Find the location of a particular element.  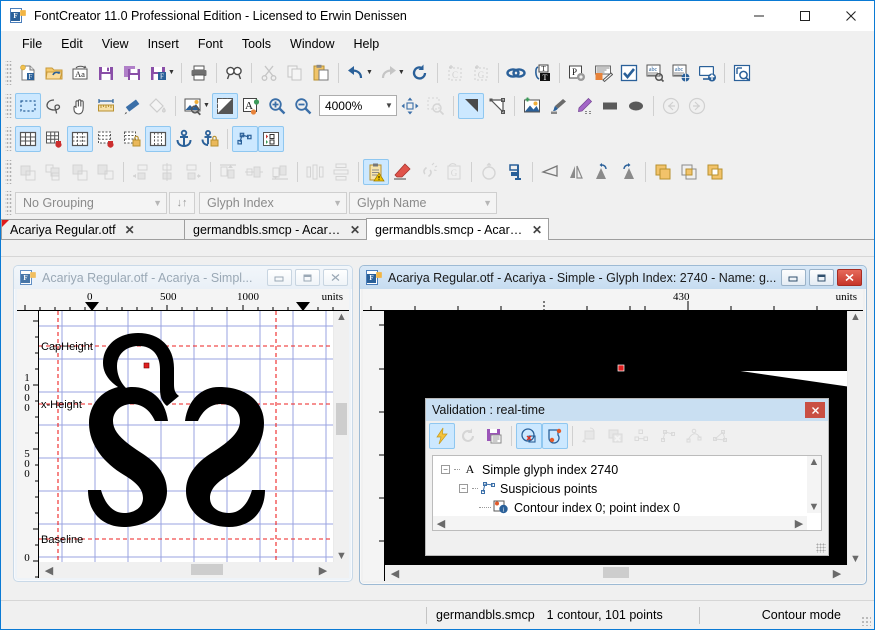

menu-view: View is located at coordinates (115, 44).